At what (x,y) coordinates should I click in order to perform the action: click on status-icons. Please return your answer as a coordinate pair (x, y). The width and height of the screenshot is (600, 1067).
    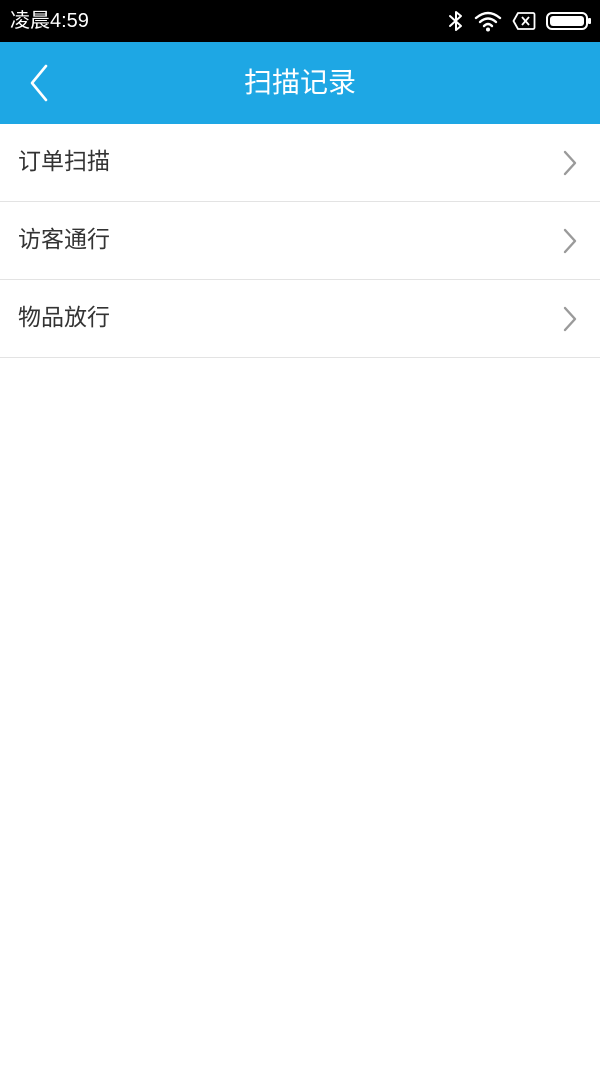
    Looking at the image, I should click on (520, 21).